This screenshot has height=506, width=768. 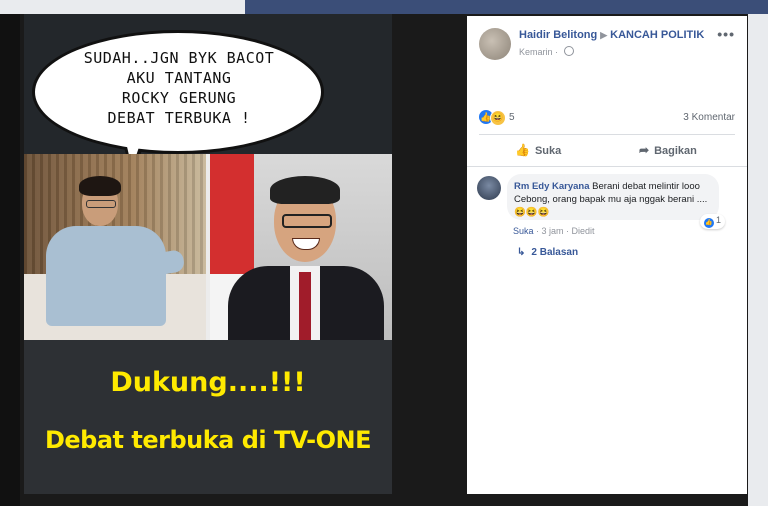 What do you see at coordinates (708, 223) in the screenshot?
I see `like-reaction-icon: 👍` at bounding box center [708, 223].